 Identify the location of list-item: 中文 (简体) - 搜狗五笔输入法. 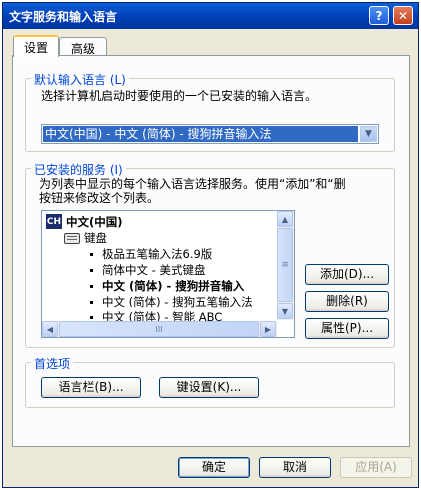
(177, 302).